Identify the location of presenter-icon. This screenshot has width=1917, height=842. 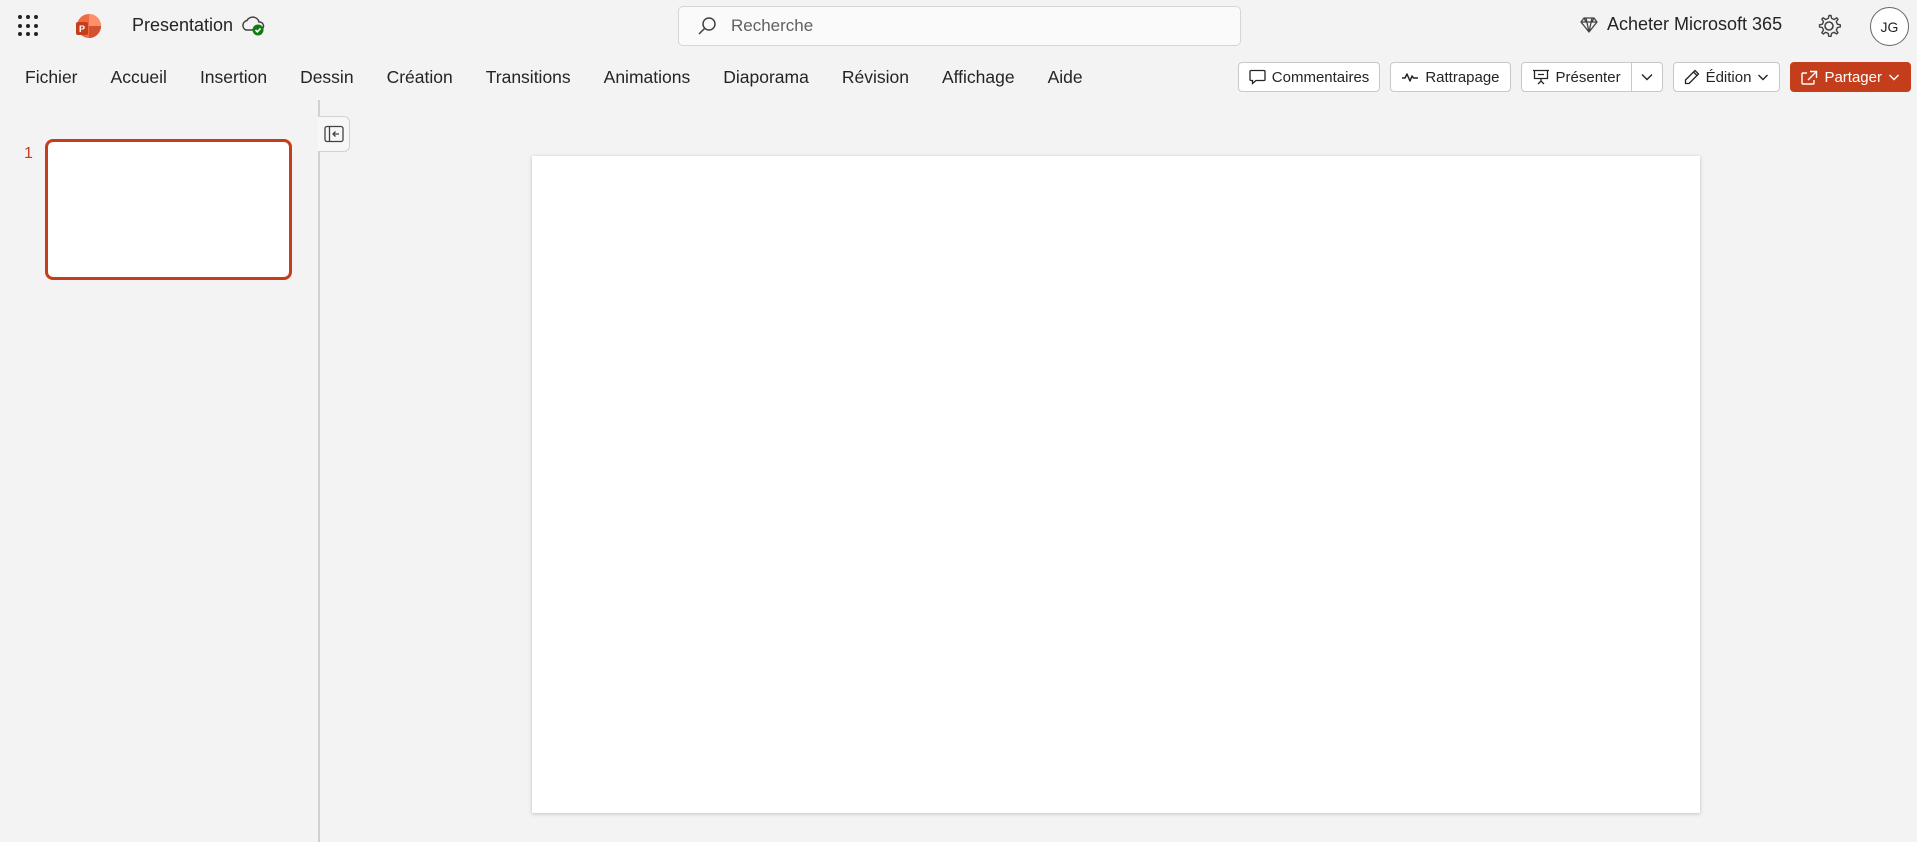
(1540, 77).